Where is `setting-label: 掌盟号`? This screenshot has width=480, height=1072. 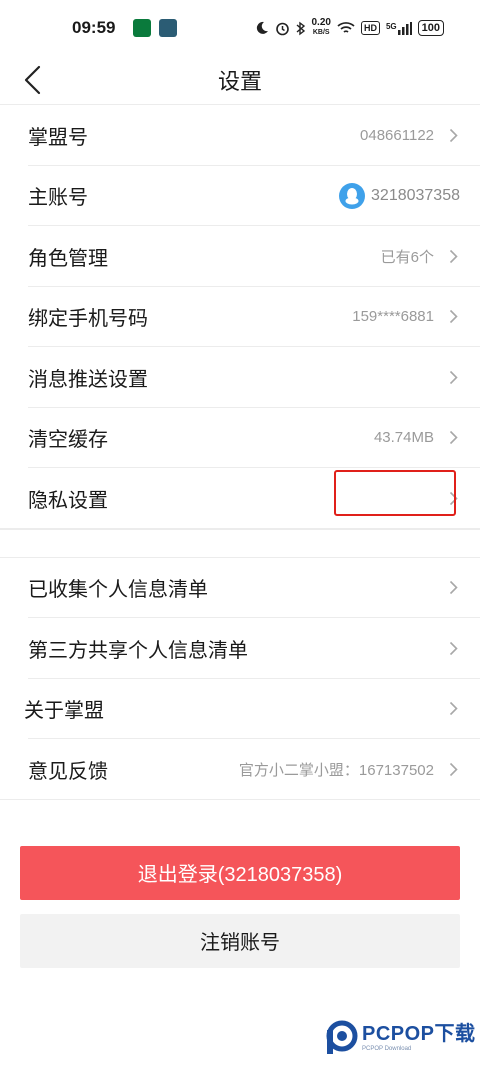
setting-label: 掌盟号 is located at coordinates (58, 137).